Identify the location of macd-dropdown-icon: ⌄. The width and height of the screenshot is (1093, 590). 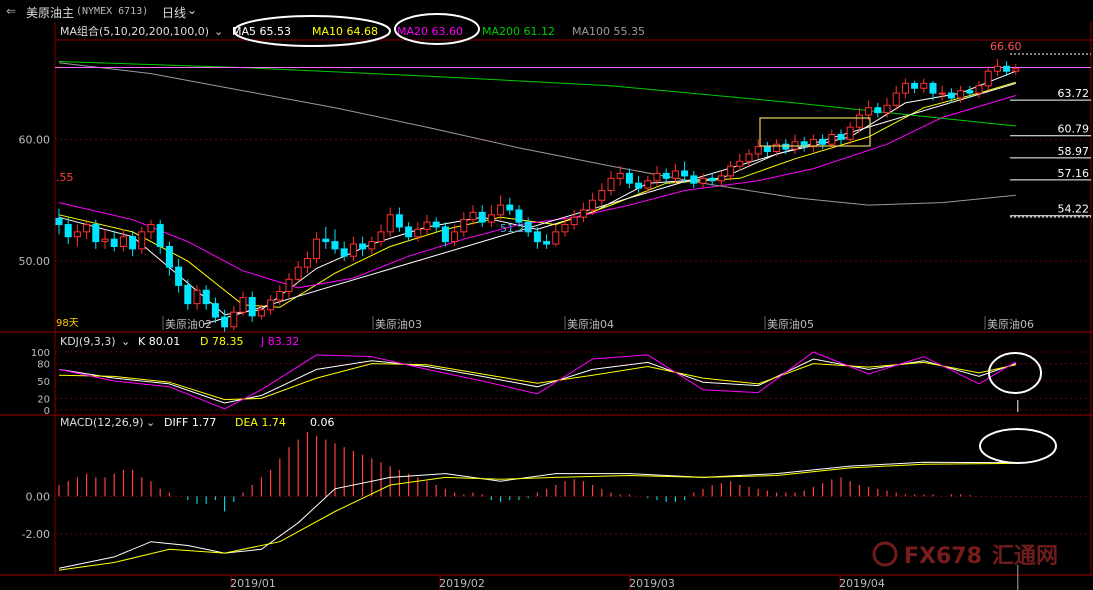
(150, 422).